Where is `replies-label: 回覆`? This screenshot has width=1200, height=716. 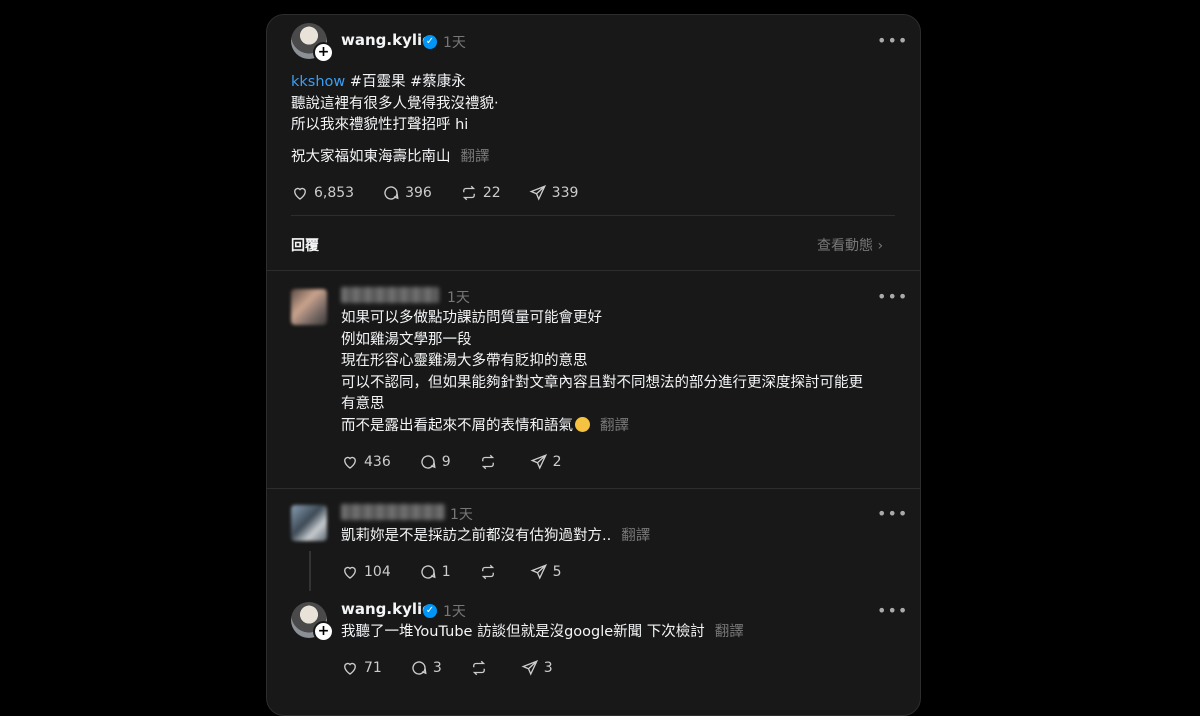
replies-label: 回覆 is located at coordinates (305, 246).